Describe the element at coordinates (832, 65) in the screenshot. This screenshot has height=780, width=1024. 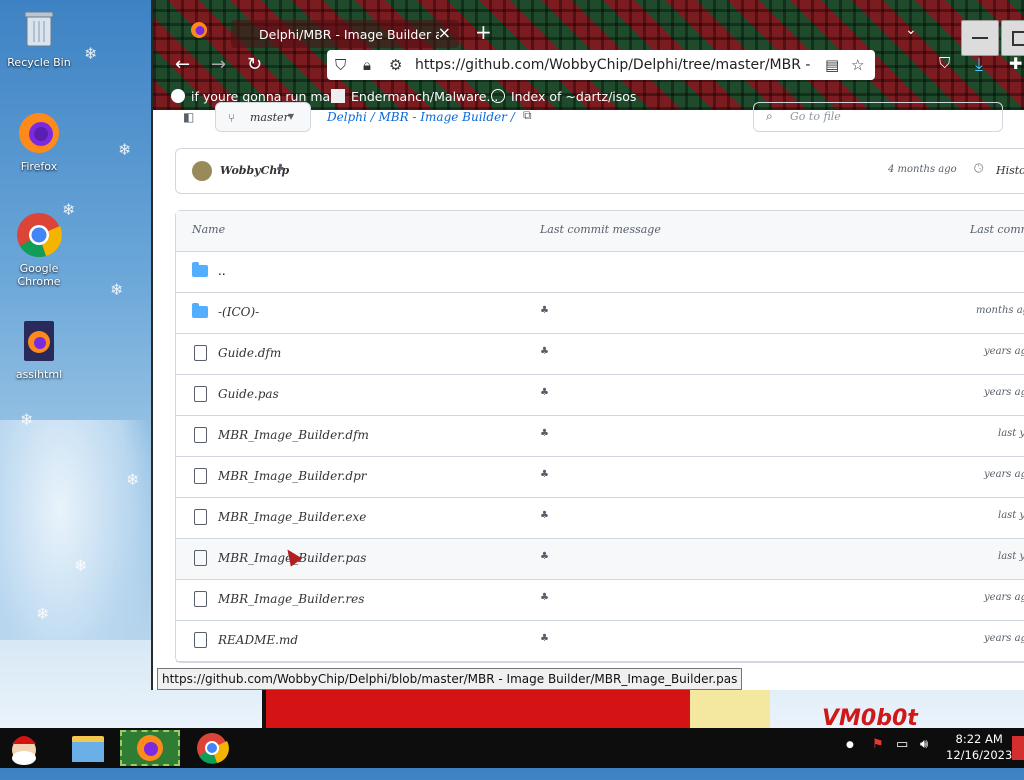
I see `reader-view-icon: ▤` at that location.